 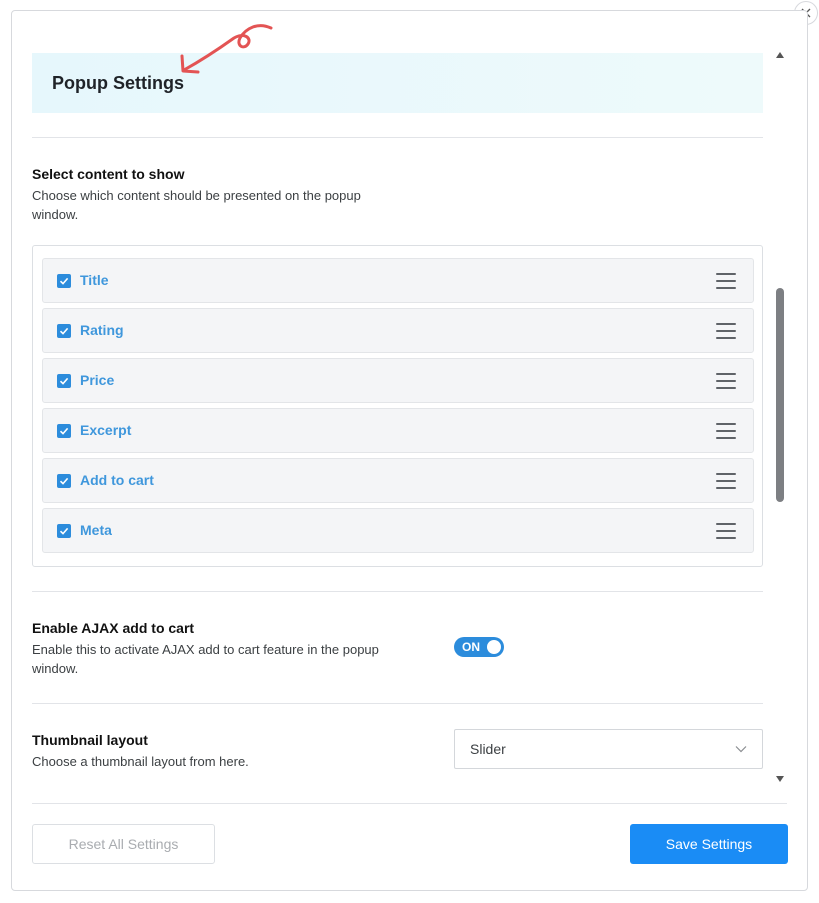 I want to click on popup-settings-header: Popup Settings, so click(x=397, y=83).